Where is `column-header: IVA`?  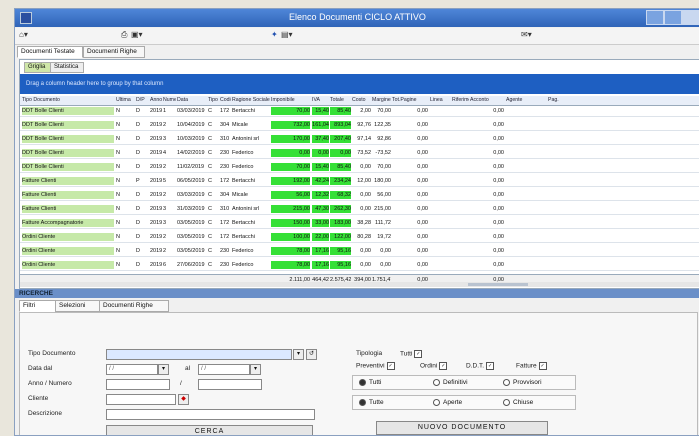
column-header: IVA is located at coordinates (320, 100).